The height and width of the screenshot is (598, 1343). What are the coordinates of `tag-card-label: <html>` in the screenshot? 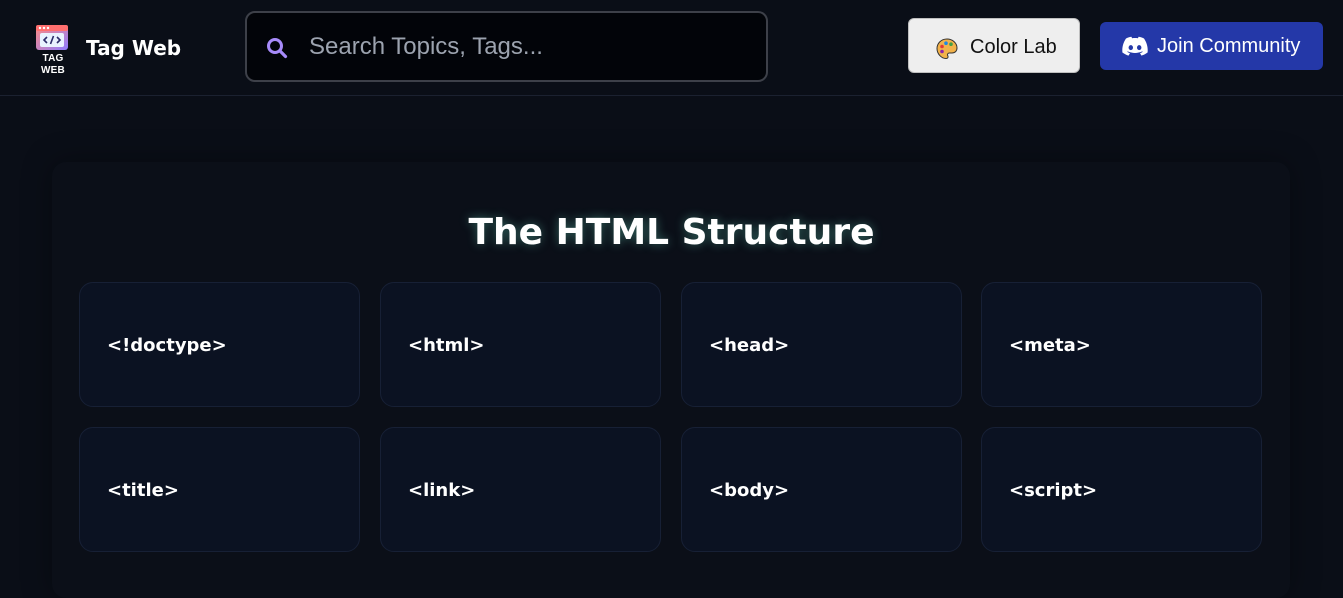 It's located at (446, 345).